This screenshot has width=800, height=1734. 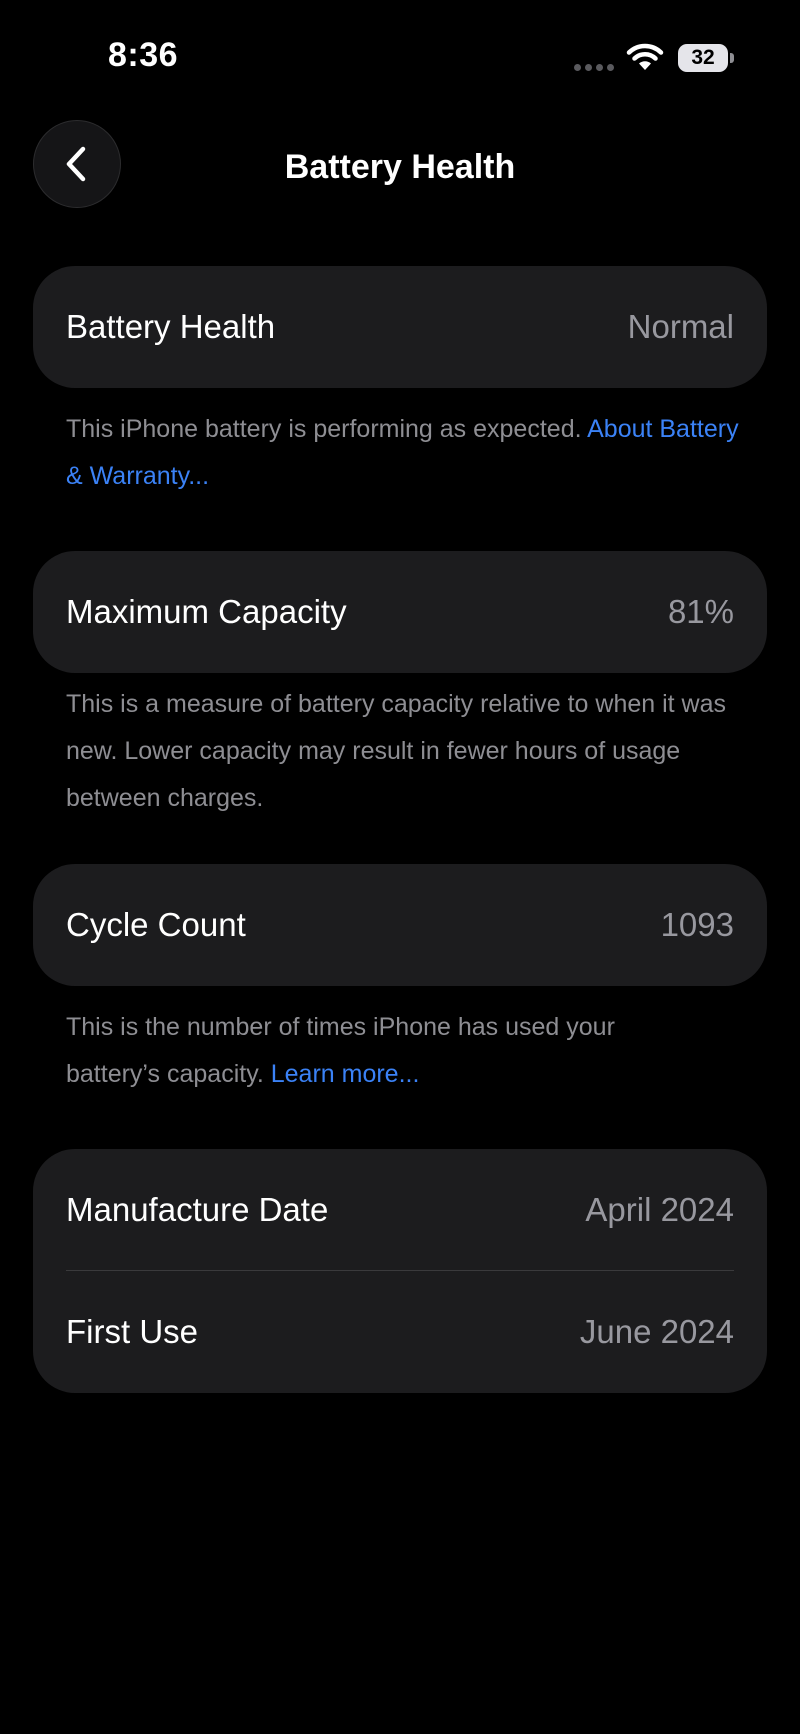 I want to click on manufacture-date-value: April 2024, so click(x=659, y=1209).